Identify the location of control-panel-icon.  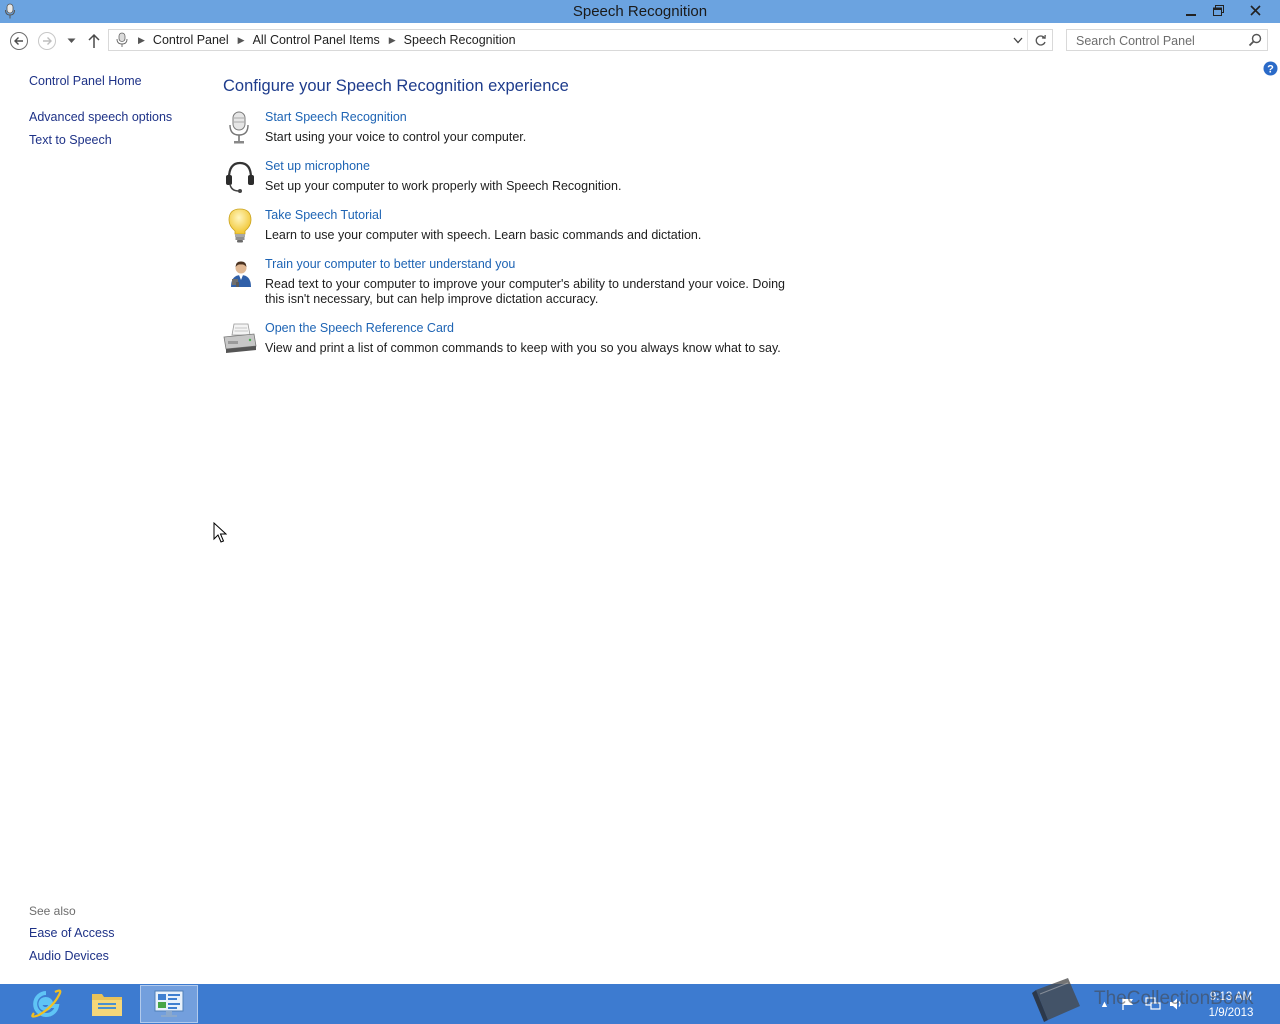
(169, 1003).